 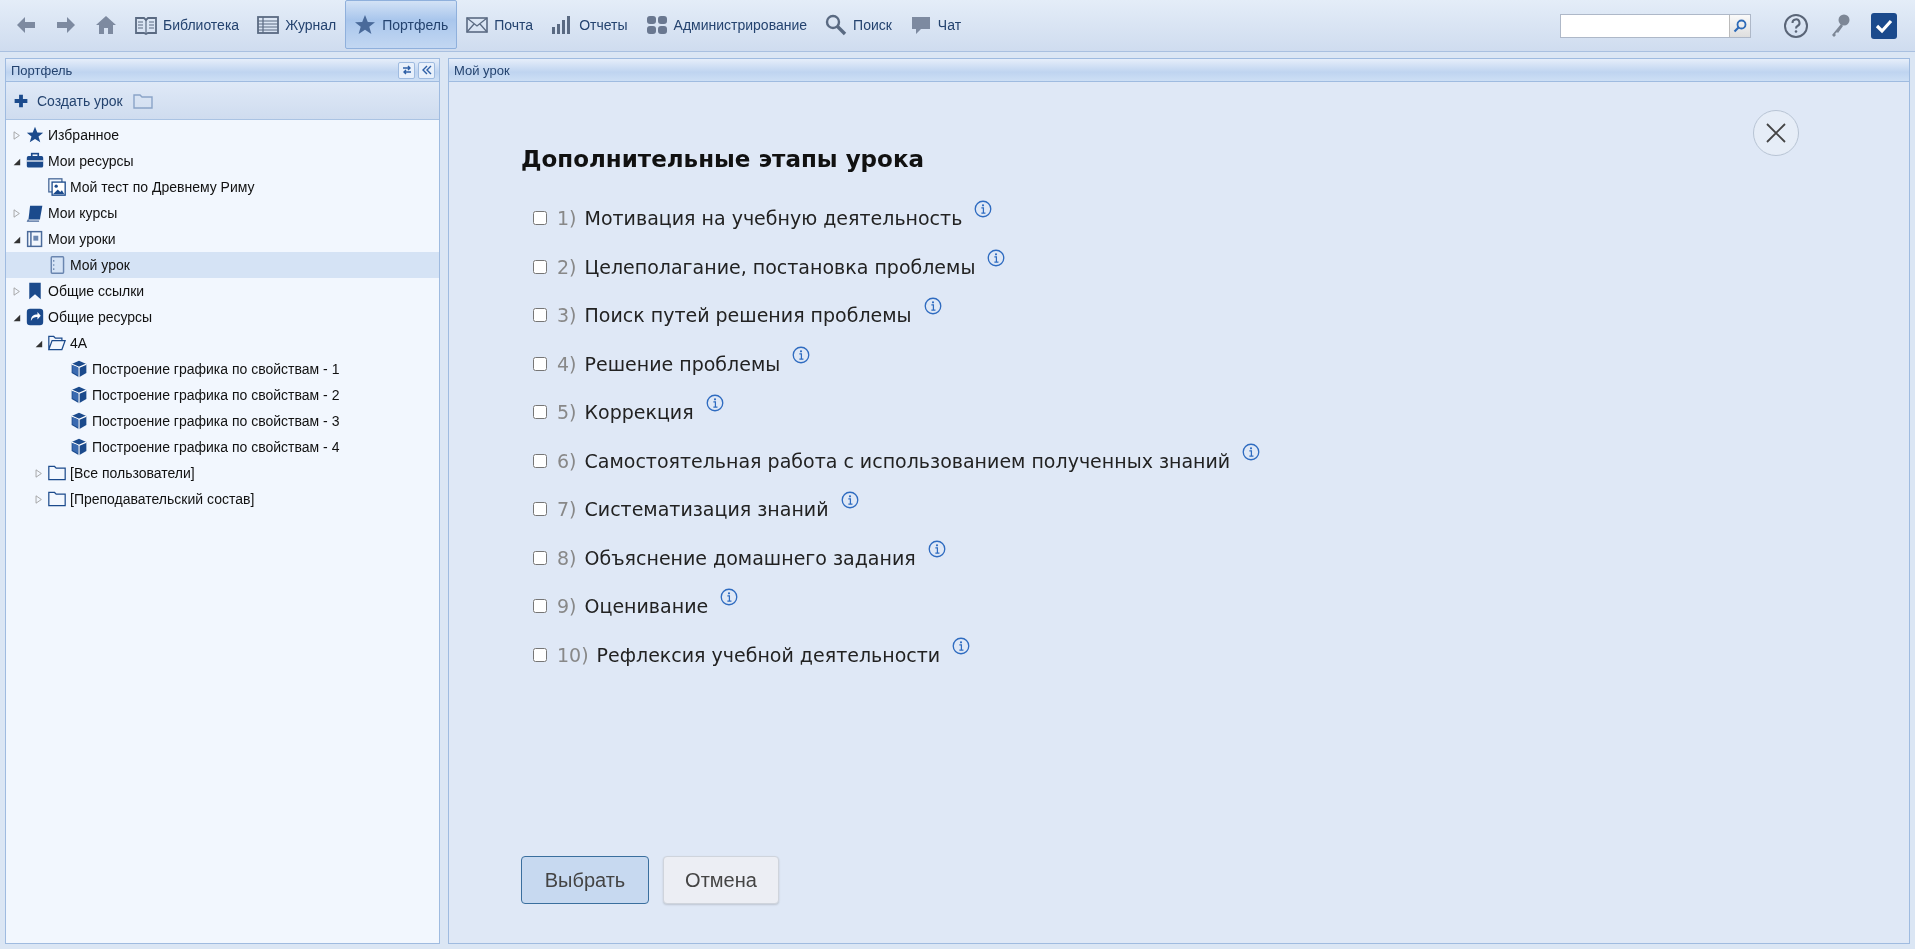 What do you see at coordinates (1655, 25) in the screenshot?
I see `search-field` at bounding box center [1655, 25].